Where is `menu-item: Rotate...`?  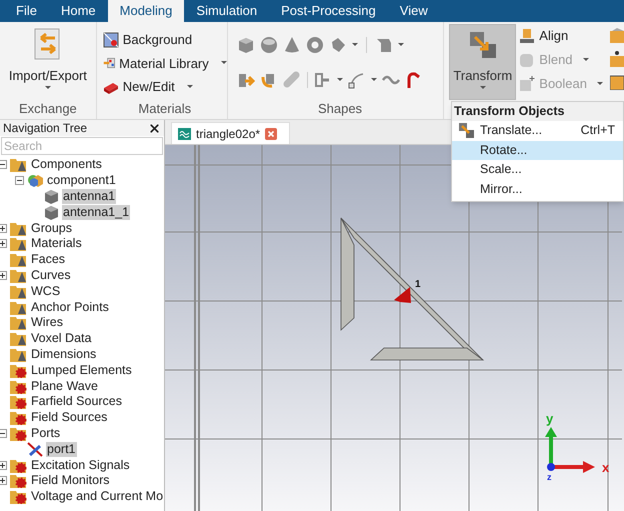
menu-item: Rotate... is located at coordinates (537, 150).